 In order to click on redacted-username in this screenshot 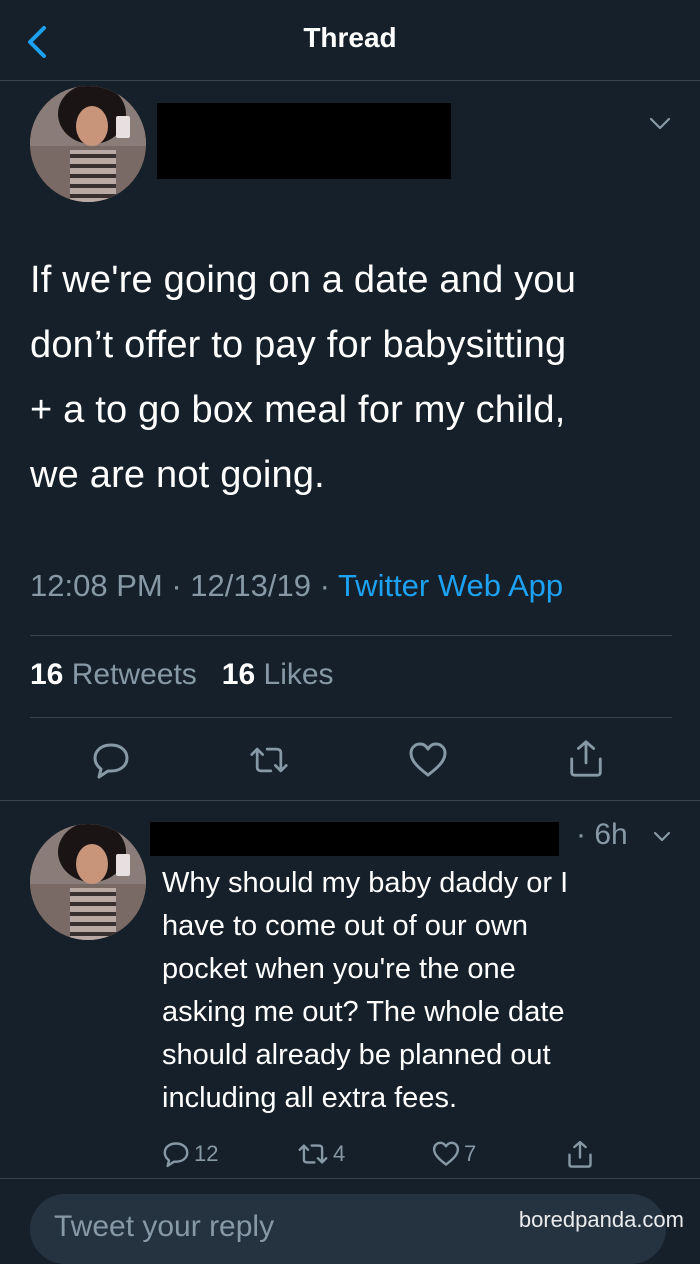, I will do `click(304, 141)`.